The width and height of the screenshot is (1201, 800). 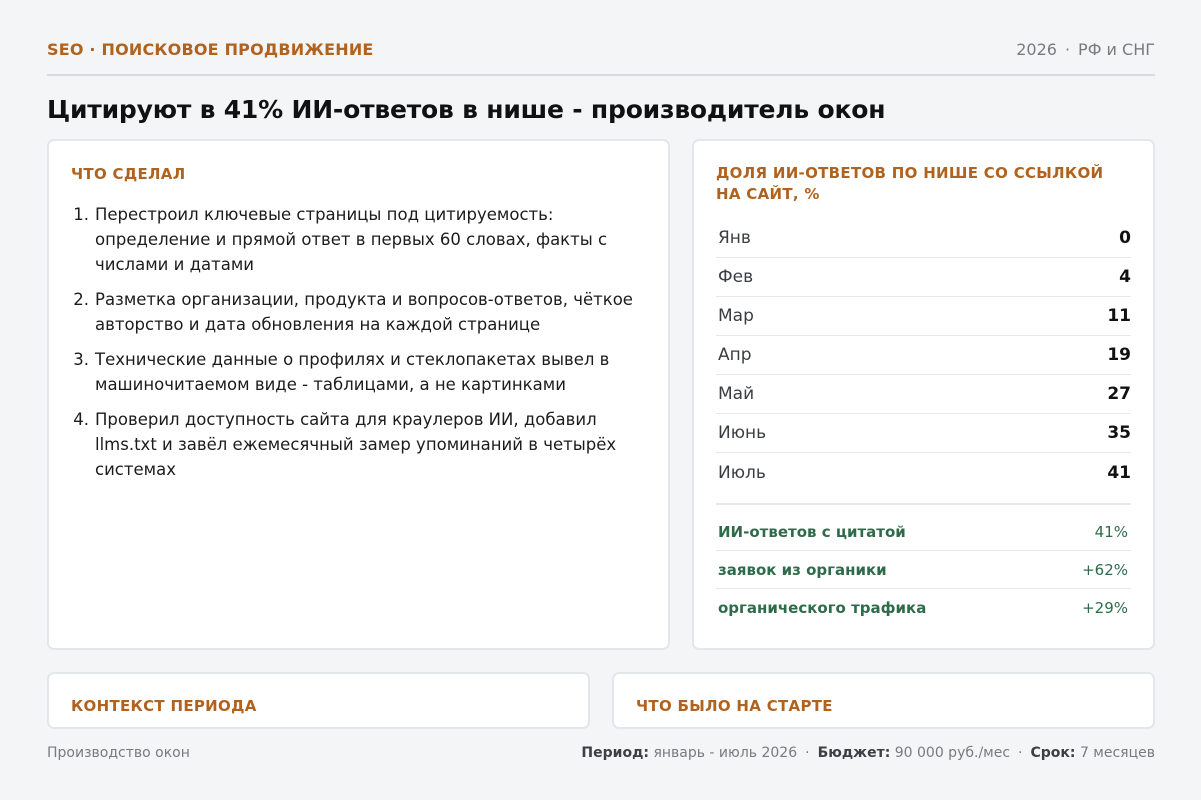 I want to click on budget-label: Бюджет:, so click(x=854, y=753).